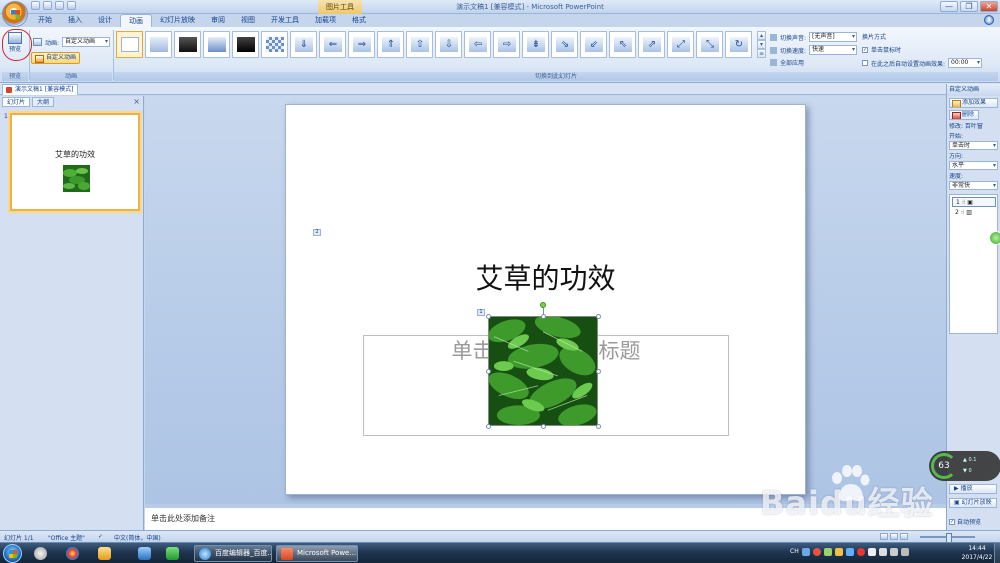 This screenshot has width=1000, height=563. Describe the element at coordinates (218, 20) in the screenshot. I see `tab-review: 审阅` at that location.